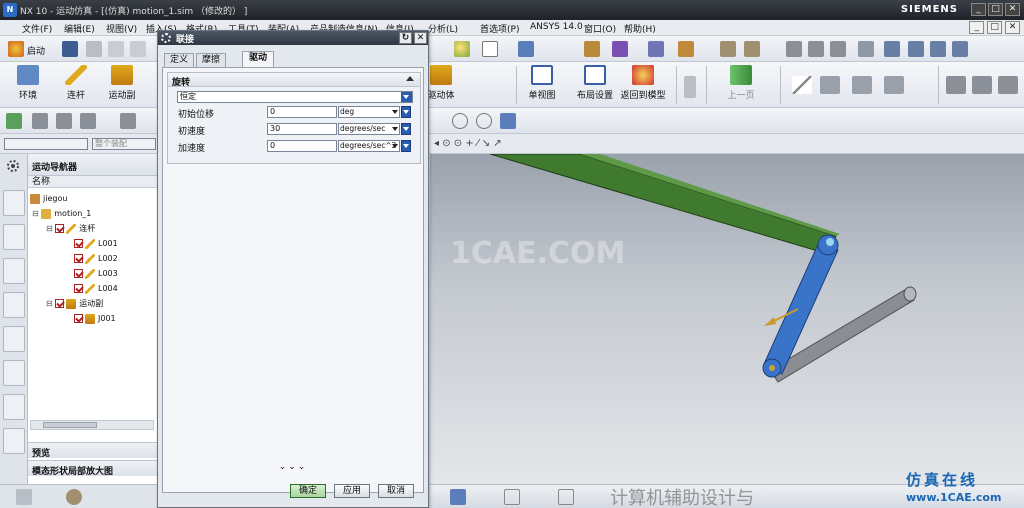 Image resolution: width=1024 pixels, height=508 pixels. I want to click on layout-button: 布局设置, so click(595, 85).